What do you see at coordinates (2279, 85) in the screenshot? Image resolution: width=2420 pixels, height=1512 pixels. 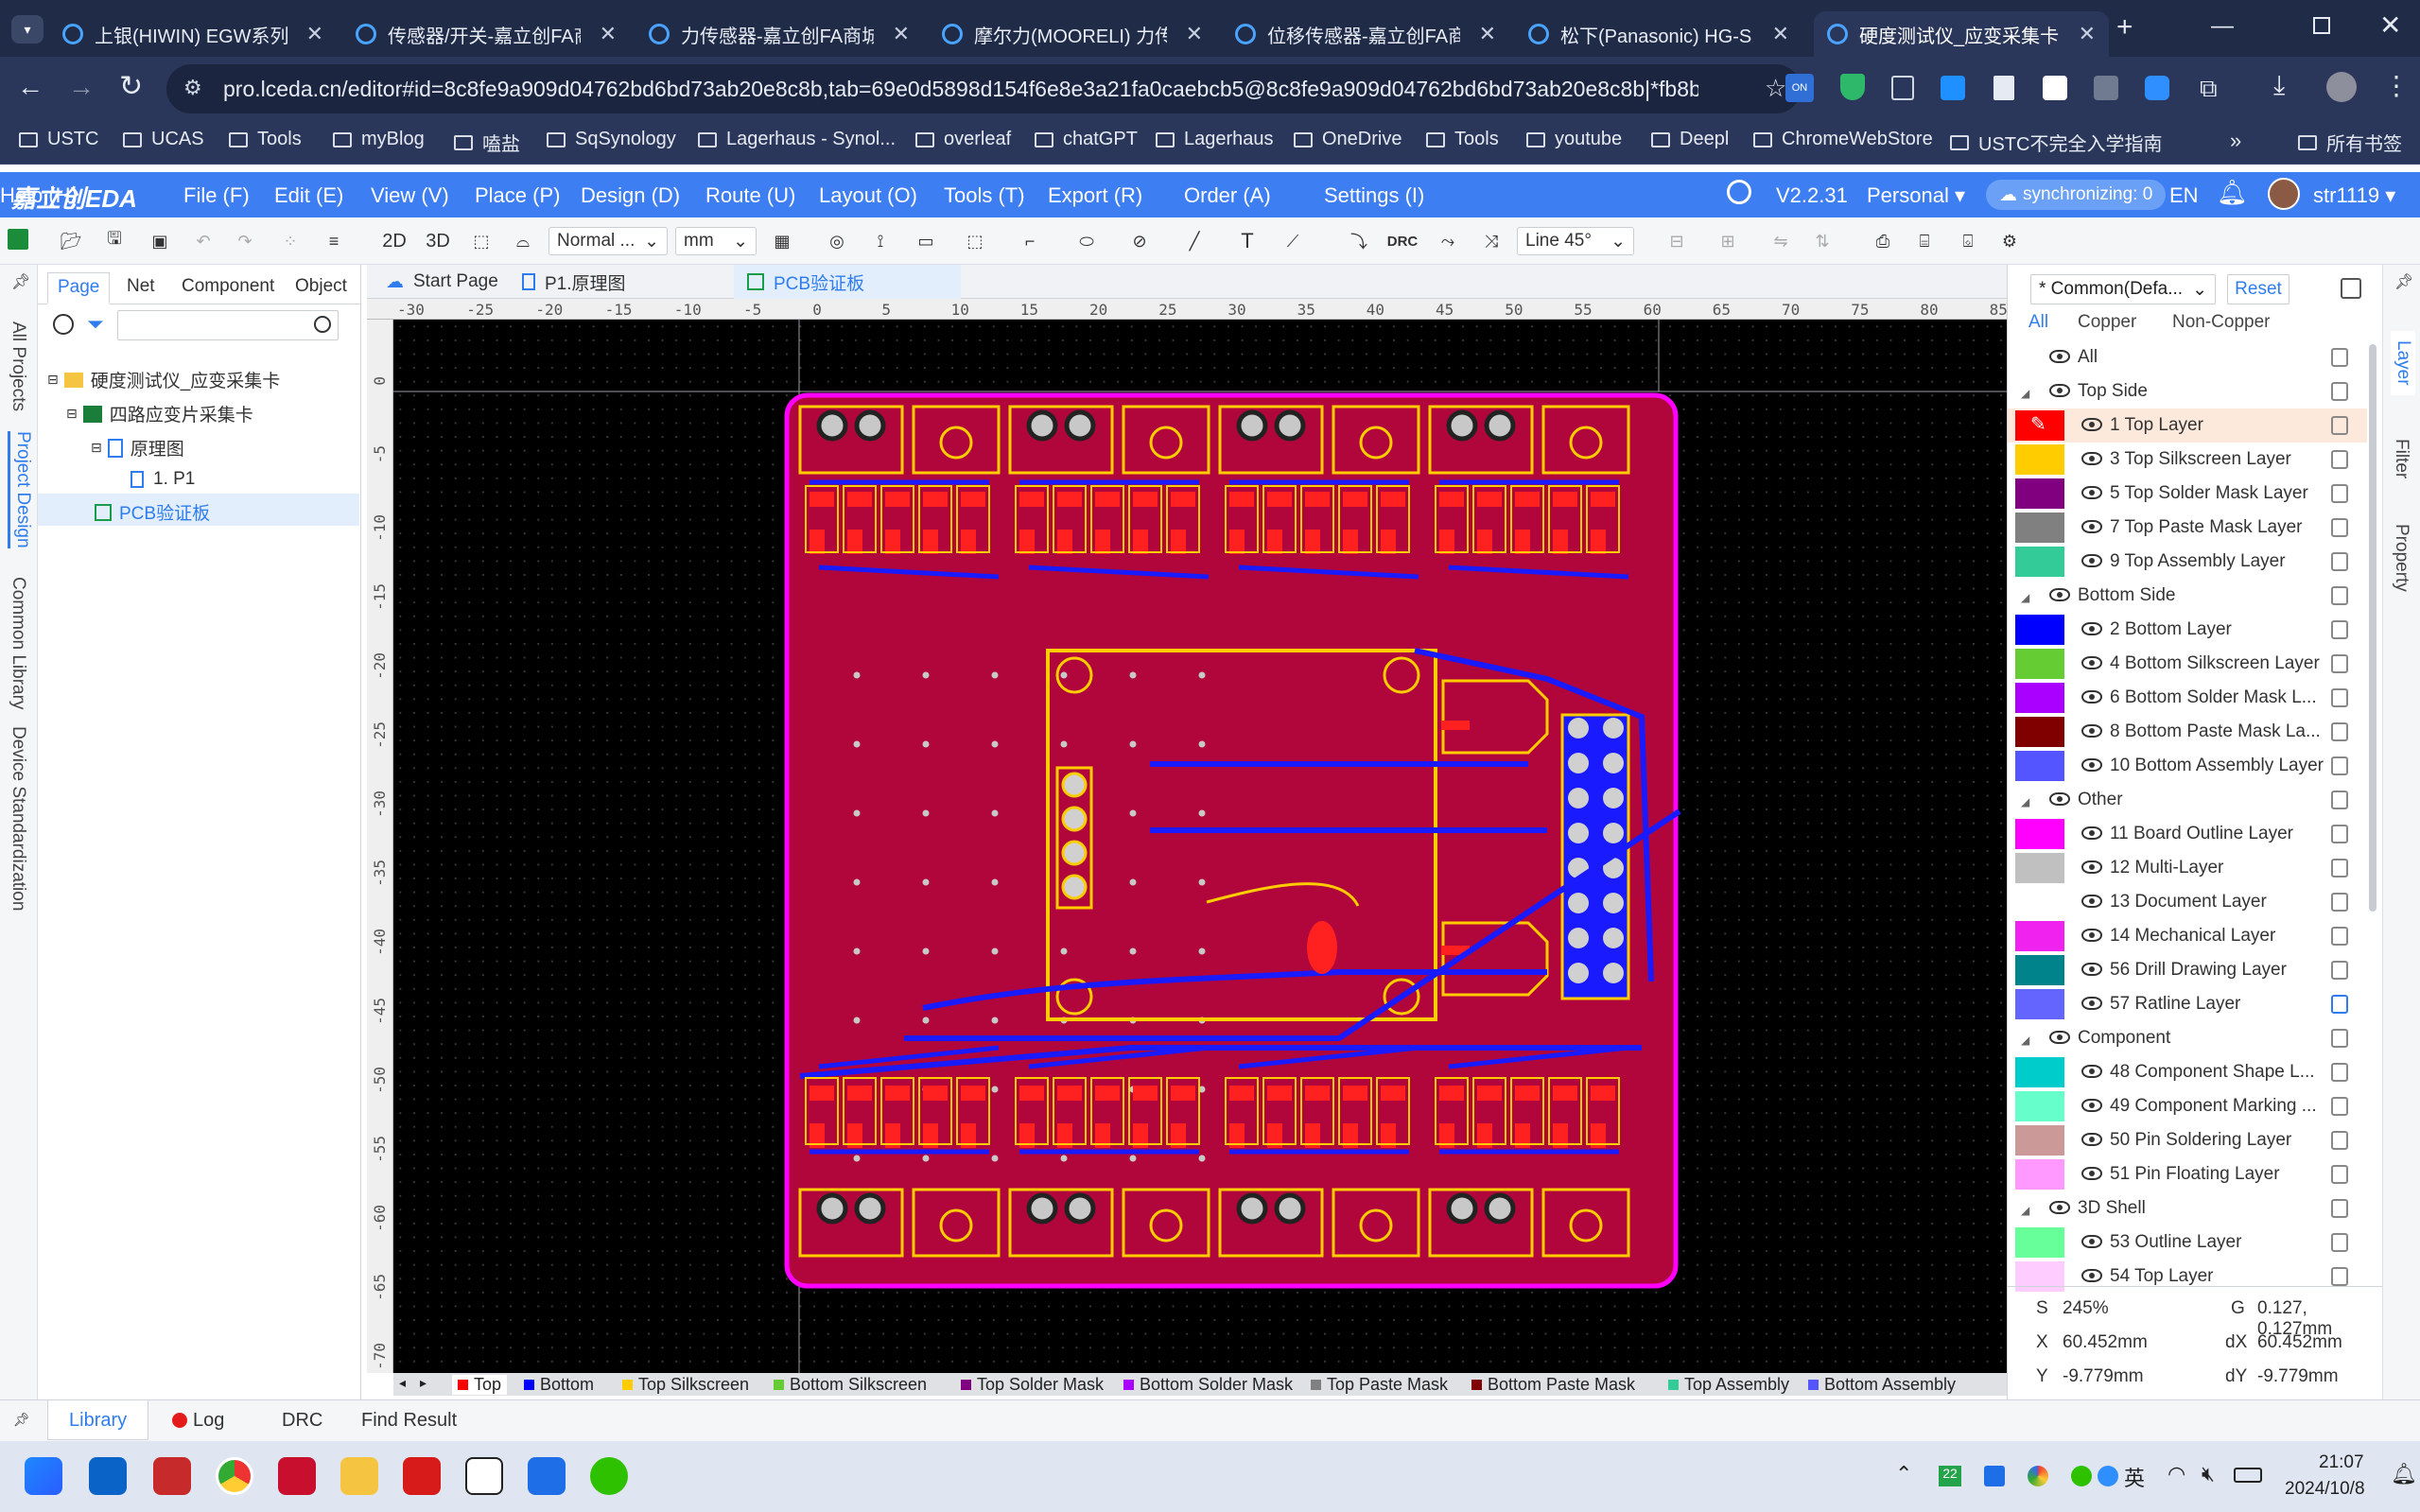 I see `download-icon: ⤓` at bounding box center [2279, 85].